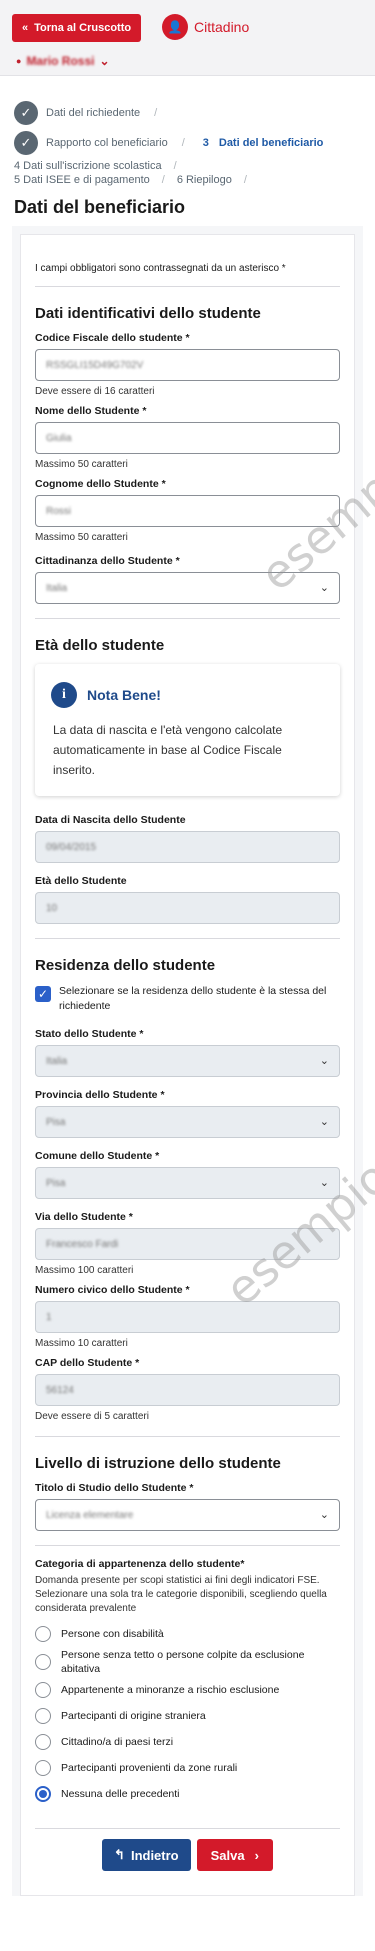 Image resolution: width=375 pixels, height=1951 pixels. I want to click on nascita-value: 09/04/2015, so click(71, 847).